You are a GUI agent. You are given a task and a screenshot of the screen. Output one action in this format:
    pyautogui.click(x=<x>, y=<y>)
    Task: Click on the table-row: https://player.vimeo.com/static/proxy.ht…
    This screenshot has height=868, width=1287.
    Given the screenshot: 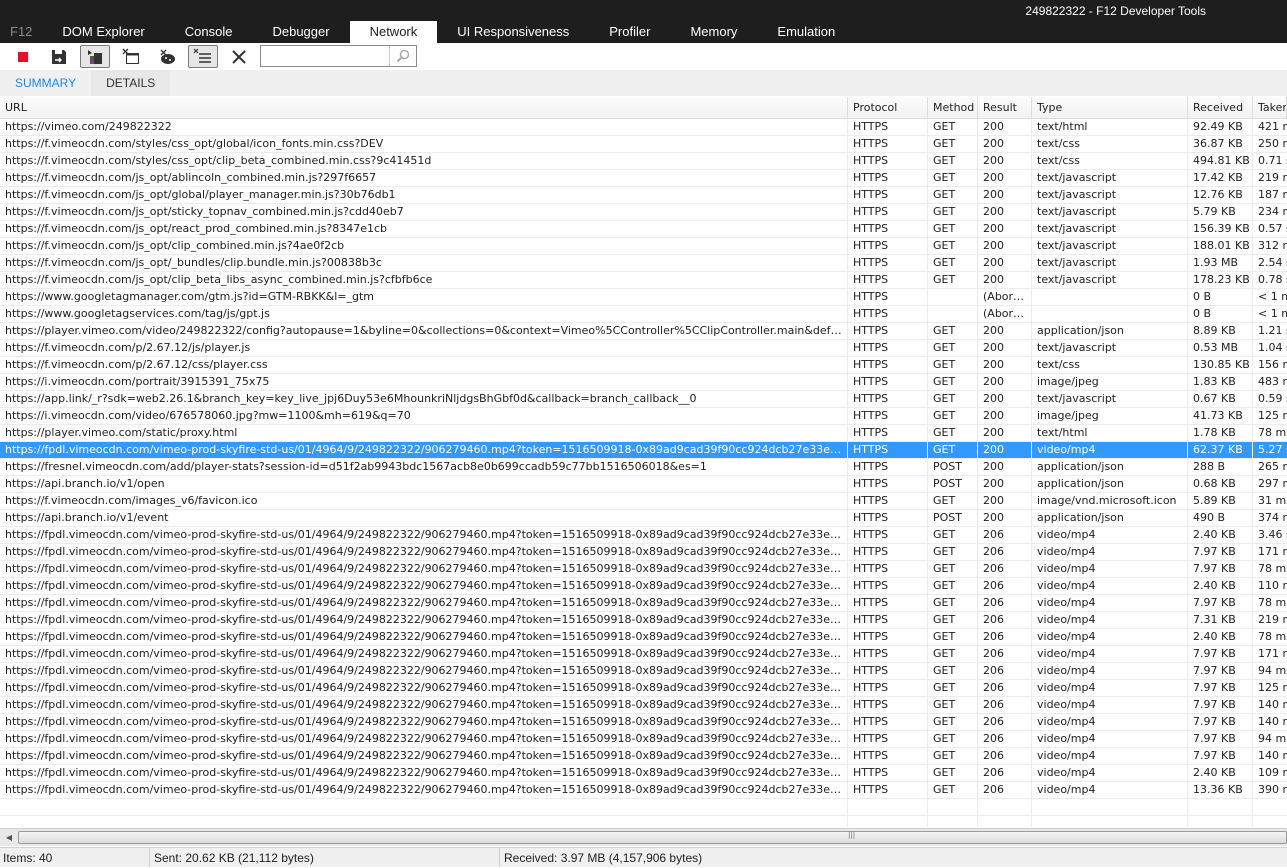 What is the action you would take?
    pyautogui.click(x=643, y=433)
    